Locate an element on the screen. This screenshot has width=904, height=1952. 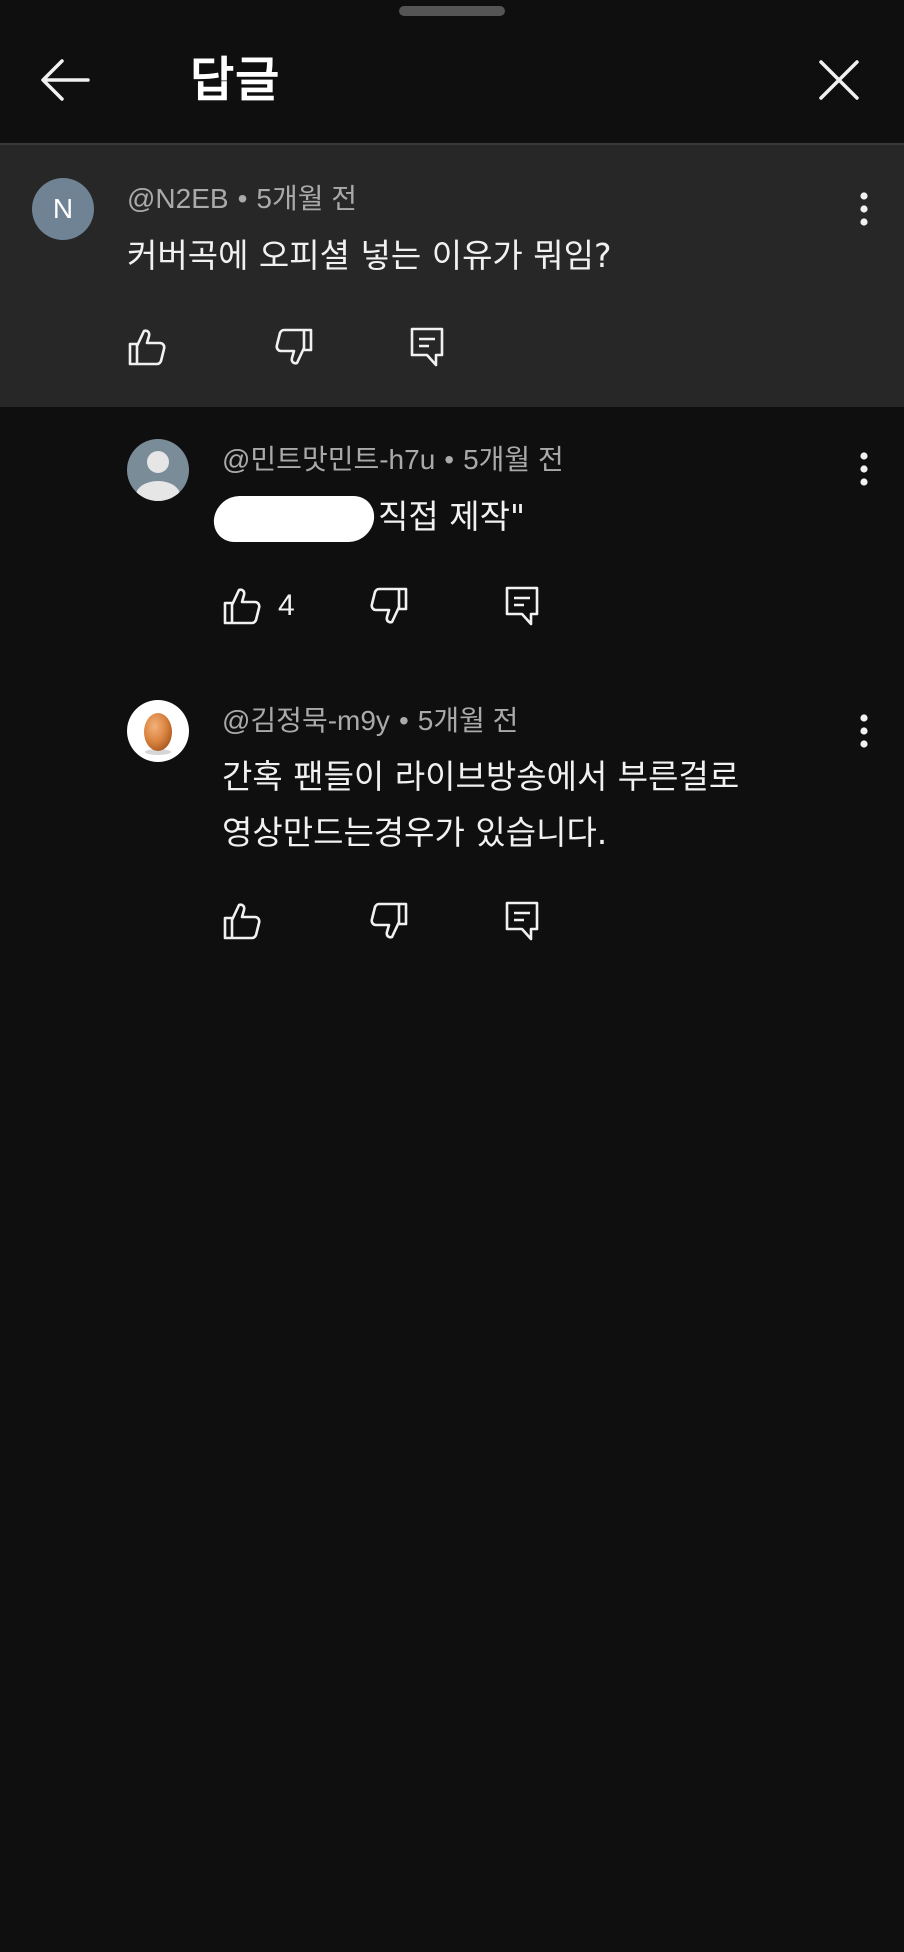
like-count: 4 is located at coordinates (286, 605).